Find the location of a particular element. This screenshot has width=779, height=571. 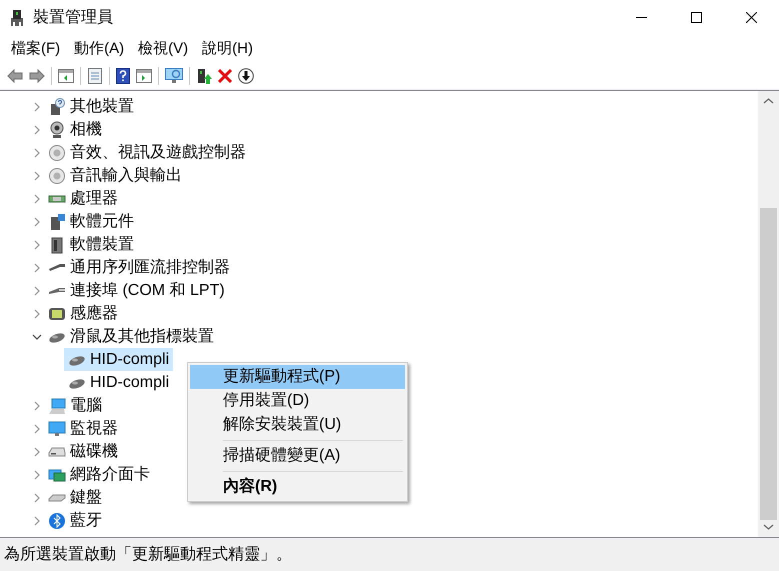

tree-item: 網路介面卡 is located at coordinates (110, 474).